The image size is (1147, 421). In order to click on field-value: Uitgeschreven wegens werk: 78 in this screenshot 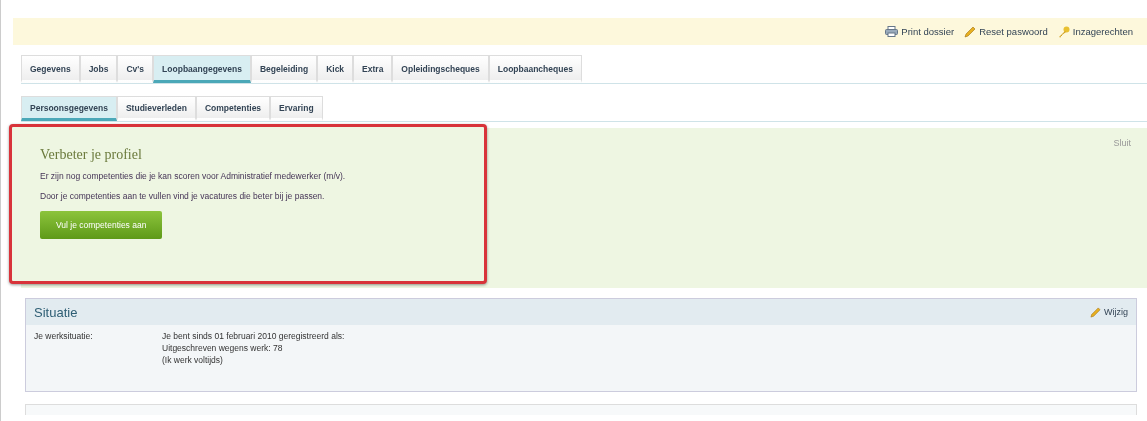, I will do `click(223, 348)`.